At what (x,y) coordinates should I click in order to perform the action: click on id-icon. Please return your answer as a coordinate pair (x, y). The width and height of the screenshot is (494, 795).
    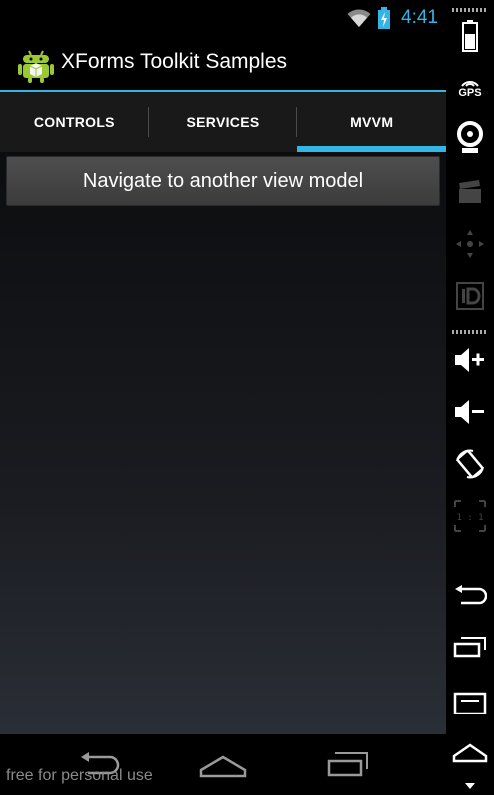
    Looking at the image, I should click on (470, 296).